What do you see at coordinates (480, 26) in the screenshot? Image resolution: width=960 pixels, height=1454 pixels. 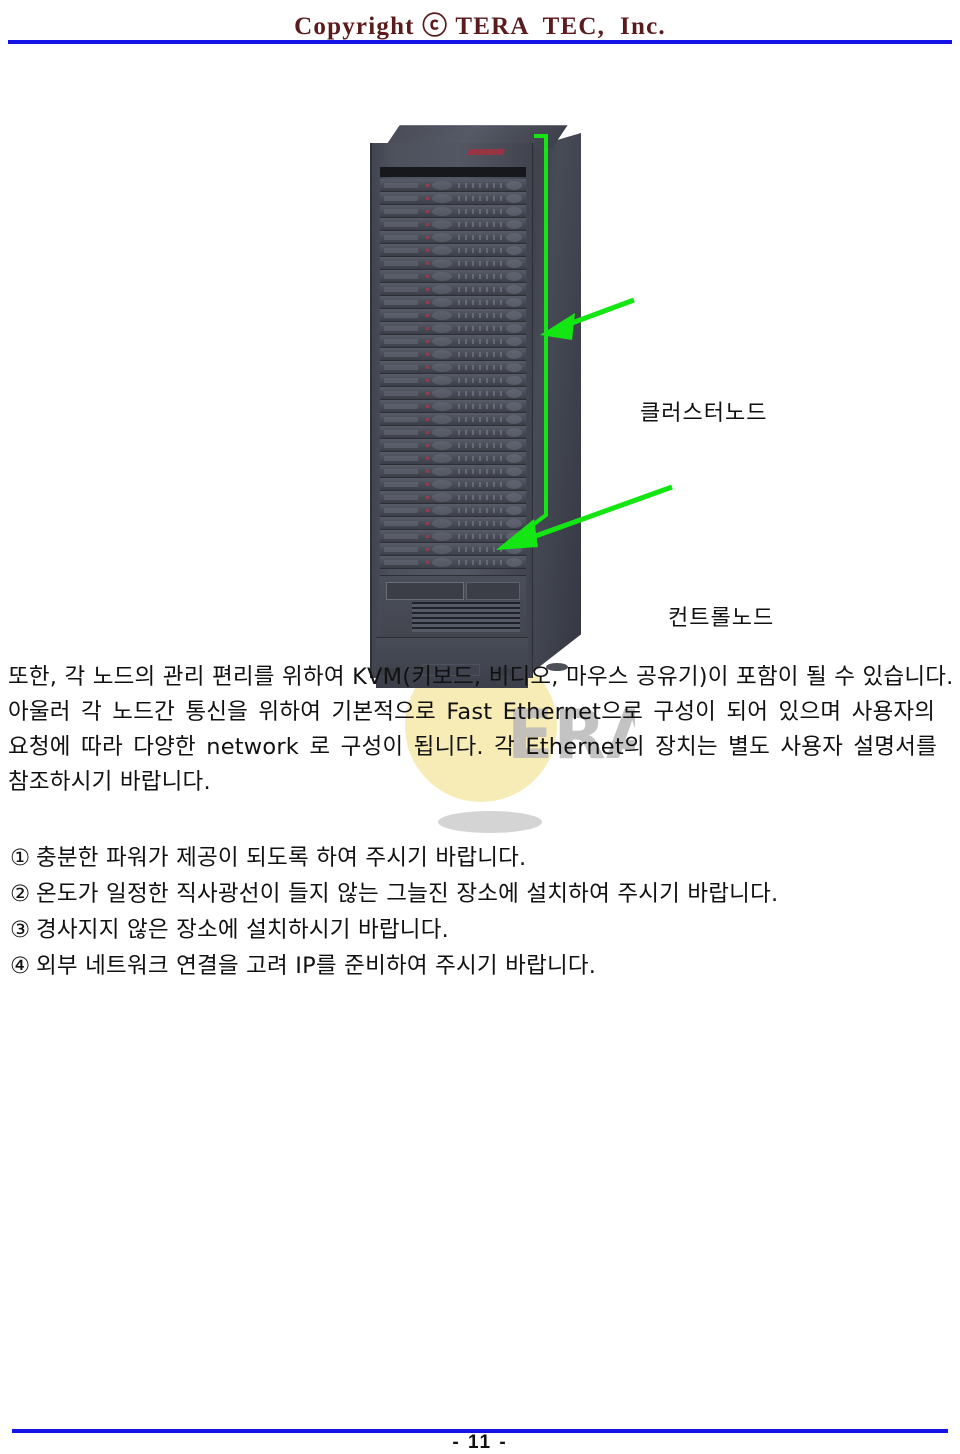 I see `page-title: Copyright ⓒ TERA TEC, Inc.` at bounding box center [480, 26].